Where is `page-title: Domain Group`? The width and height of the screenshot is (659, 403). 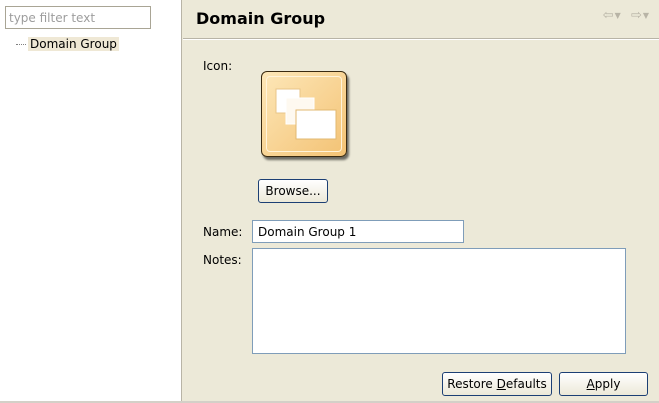
page-title: Domain Group is located at coordinates (261, 18).